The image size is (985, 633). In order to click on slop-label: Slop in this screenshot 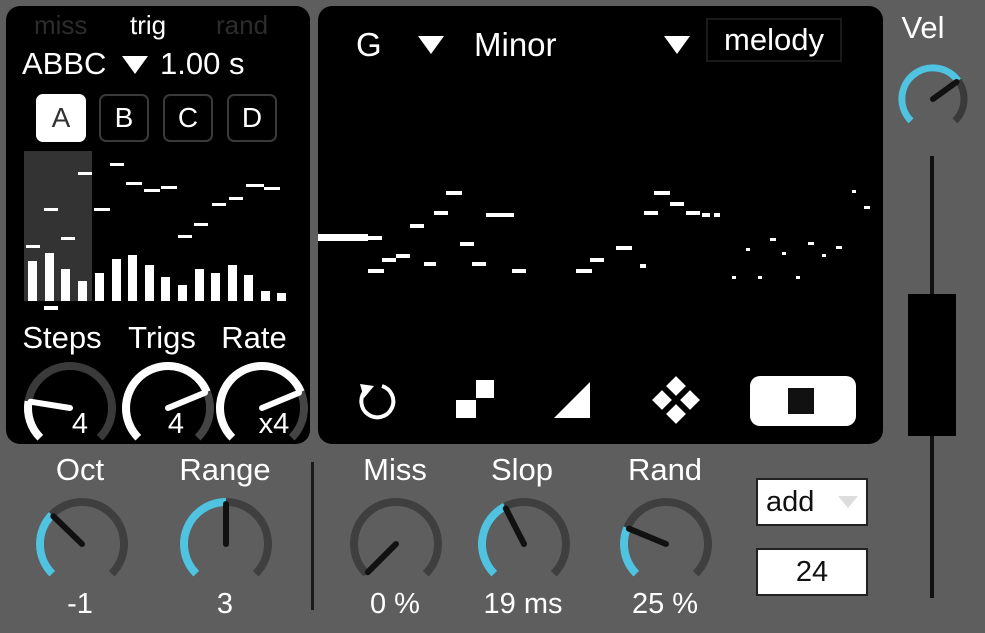, I will do `click(522, 469)`.